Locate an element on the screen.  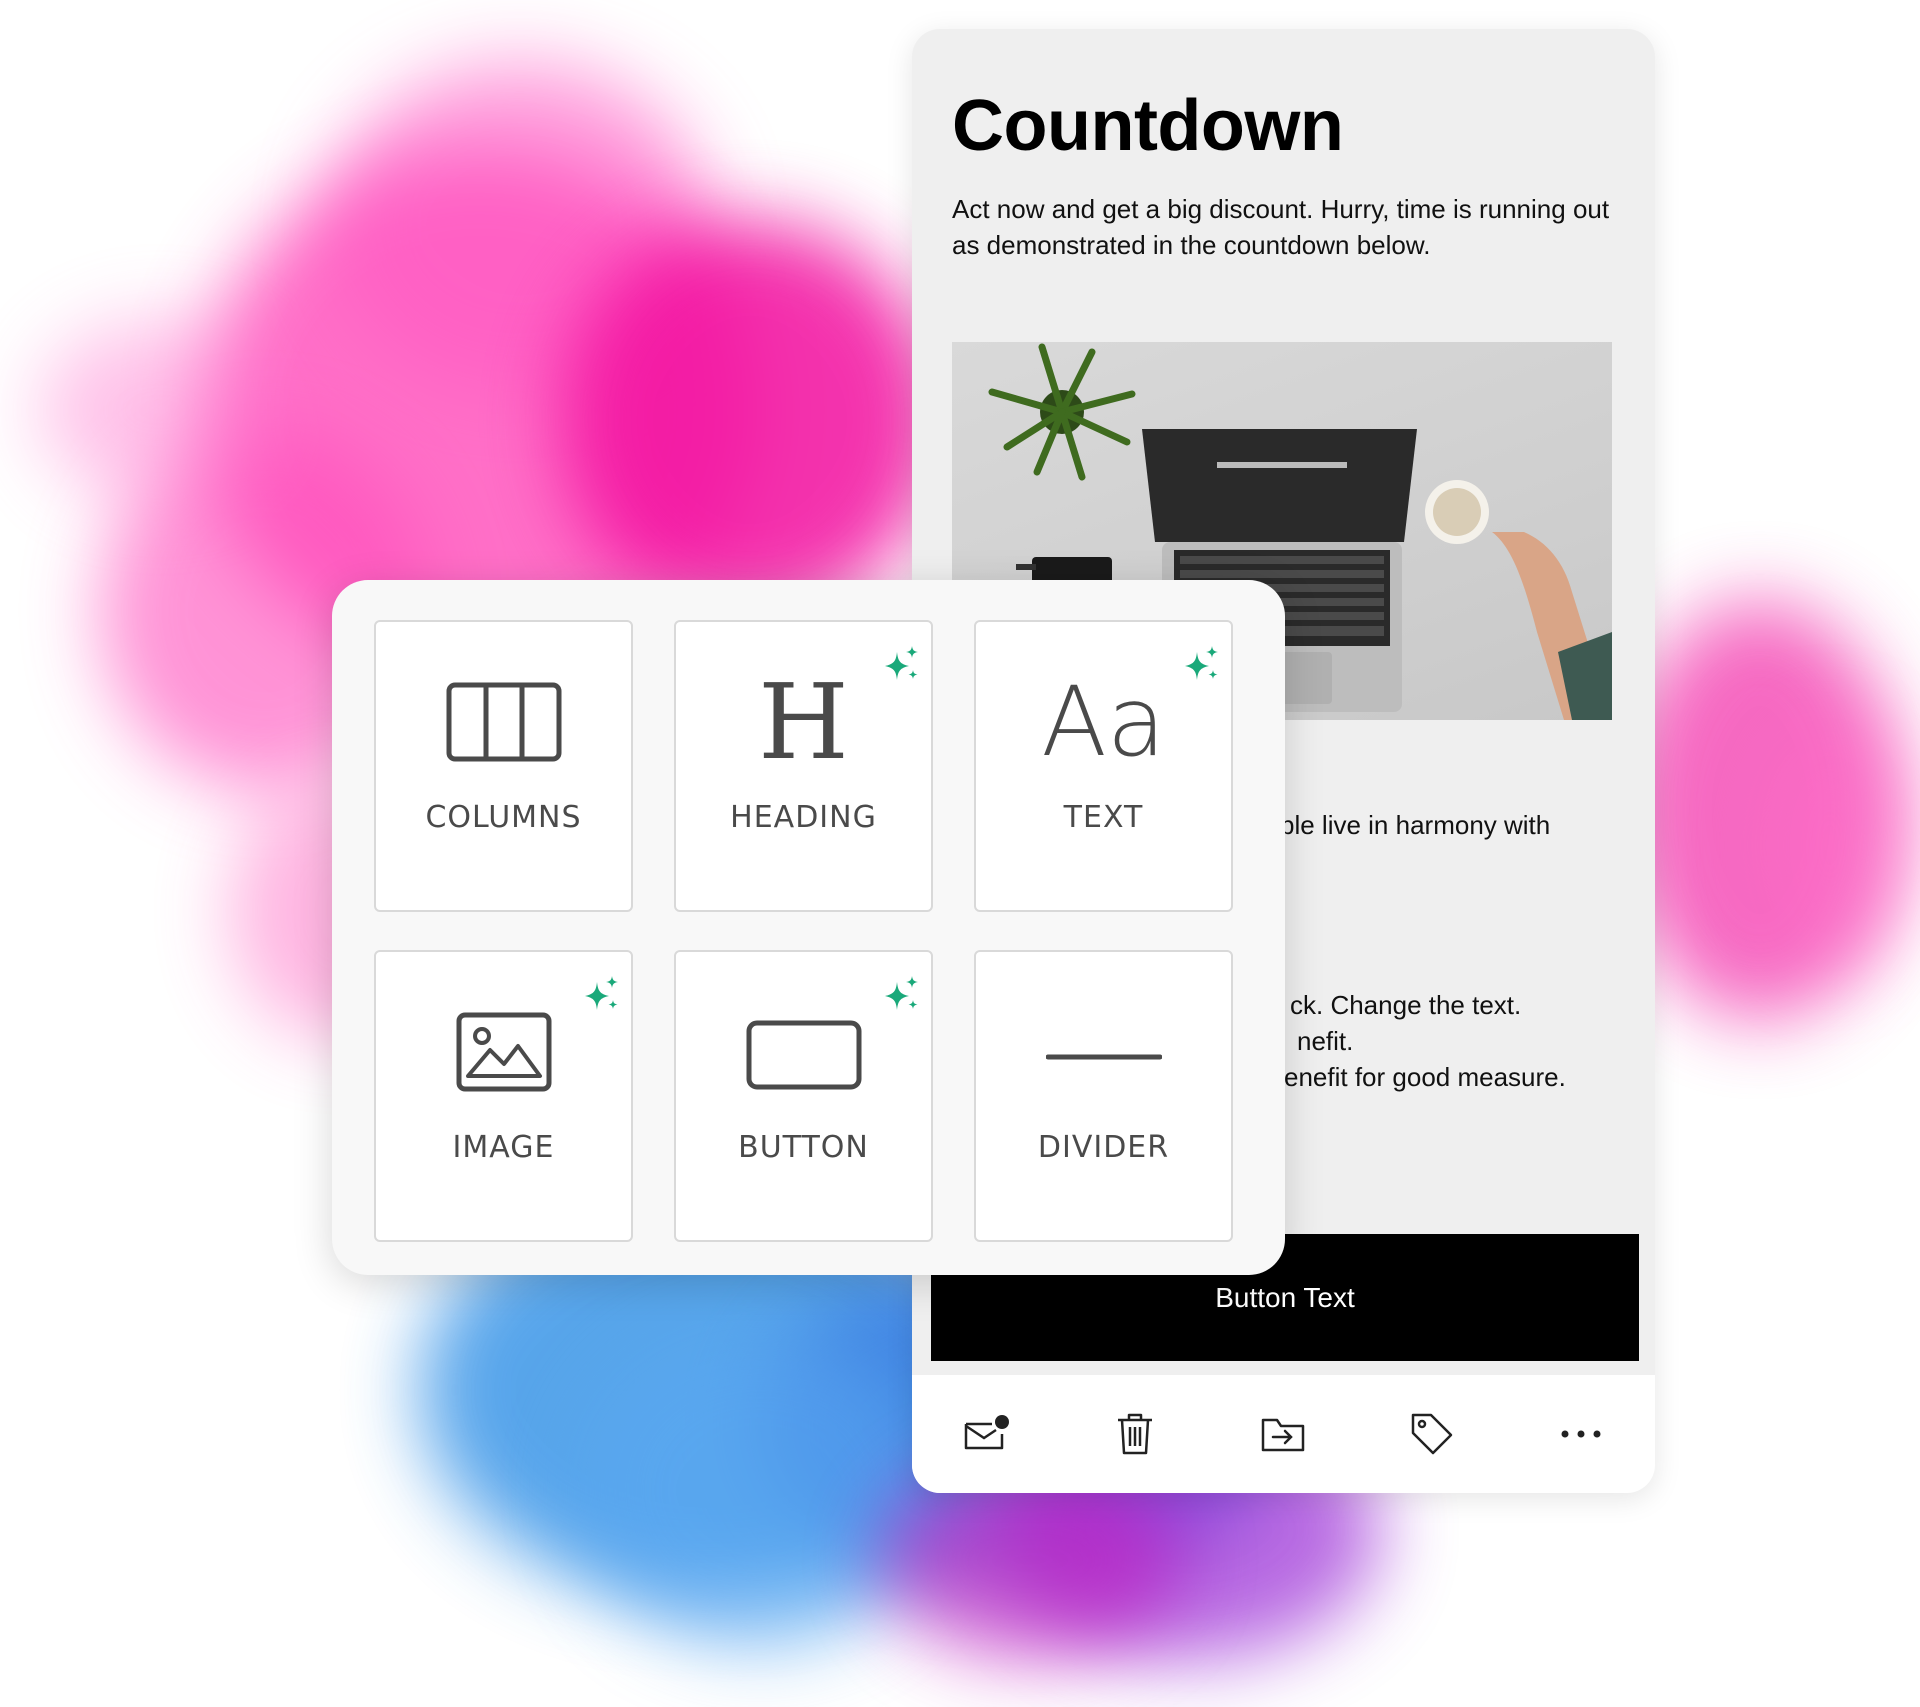
move-icon is located at coordinates (1283, 1435).